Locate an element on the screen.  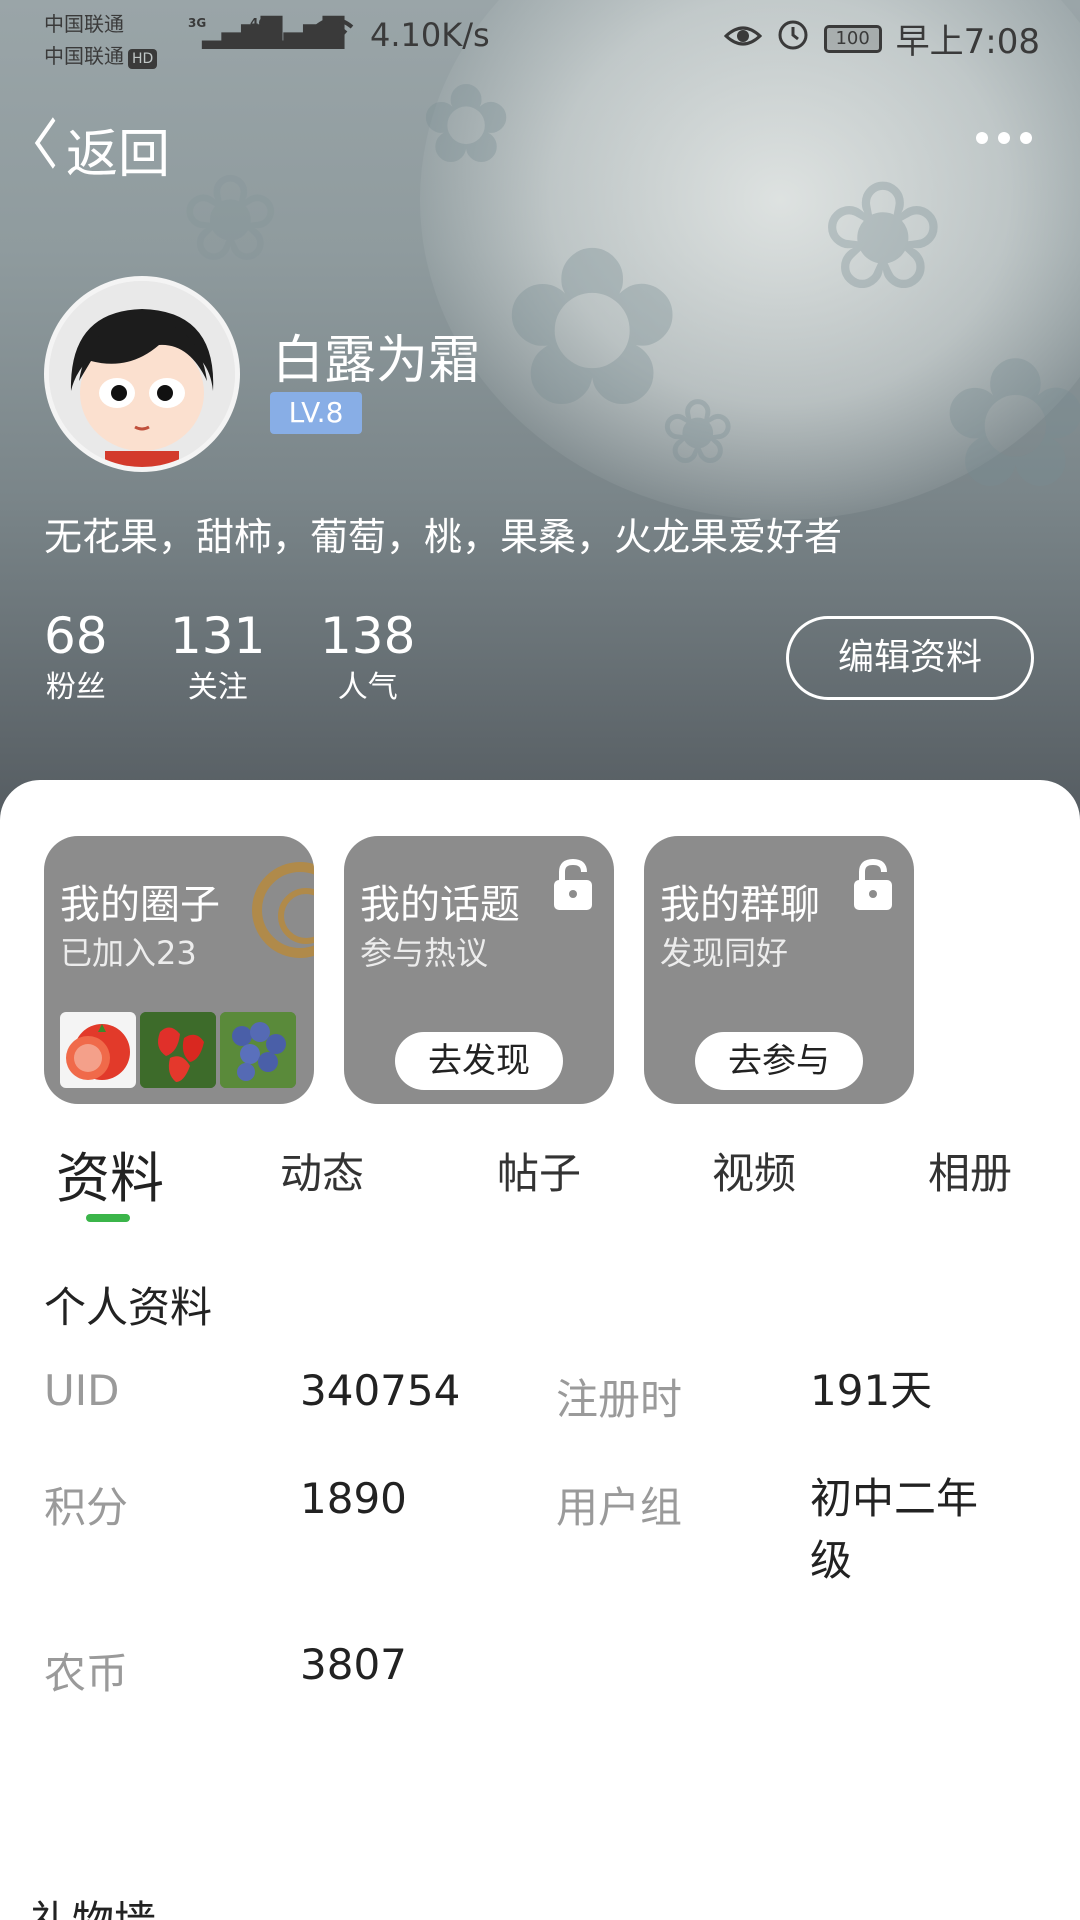
network-speed: 4.10K/s is located at coordinates (430, 35).